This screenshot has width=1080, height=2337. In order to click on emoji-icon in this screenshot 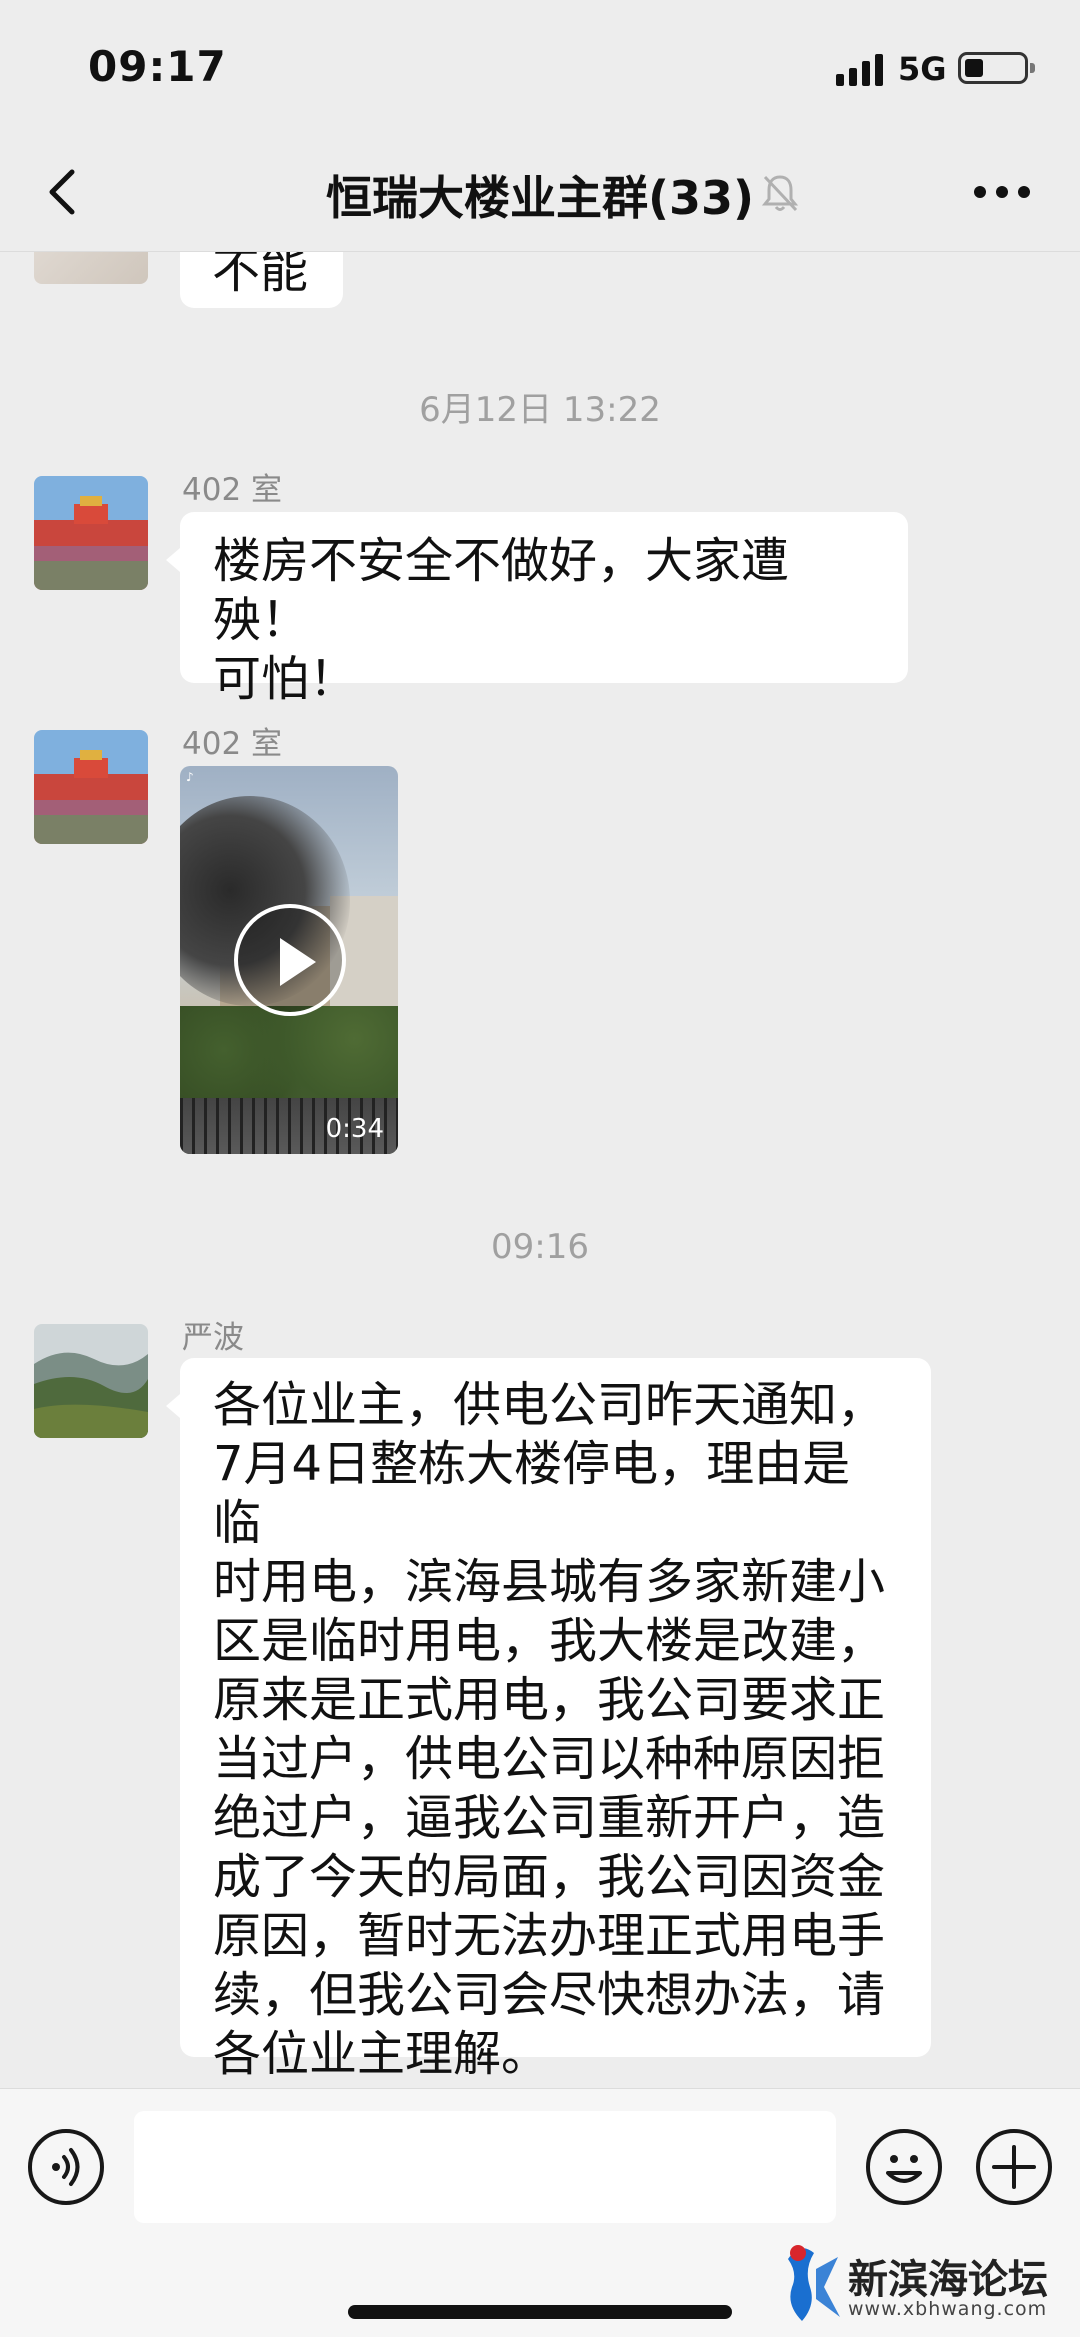, I will do `click(904, 2169)`.